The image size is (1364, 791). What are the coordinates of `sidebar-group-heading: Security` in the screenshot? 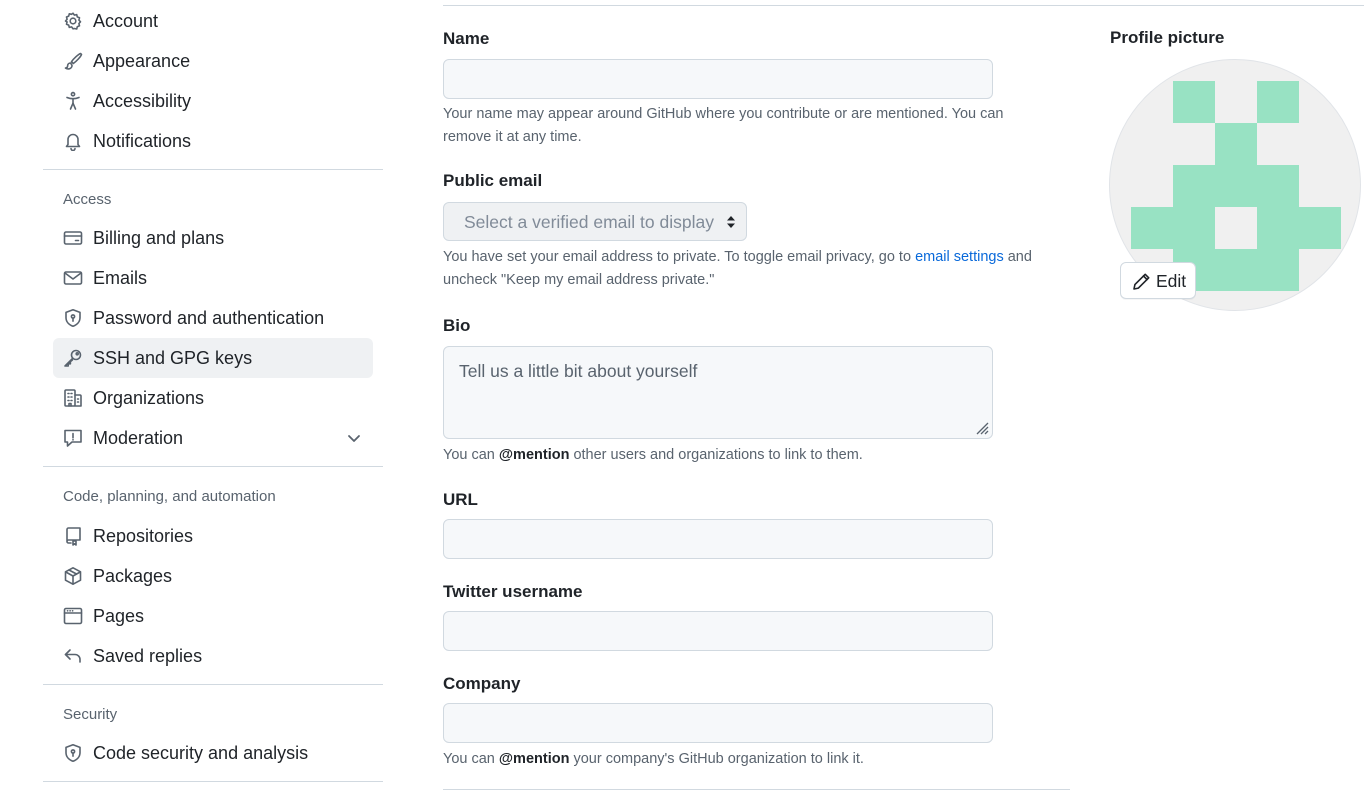 It's located at (90, 714).